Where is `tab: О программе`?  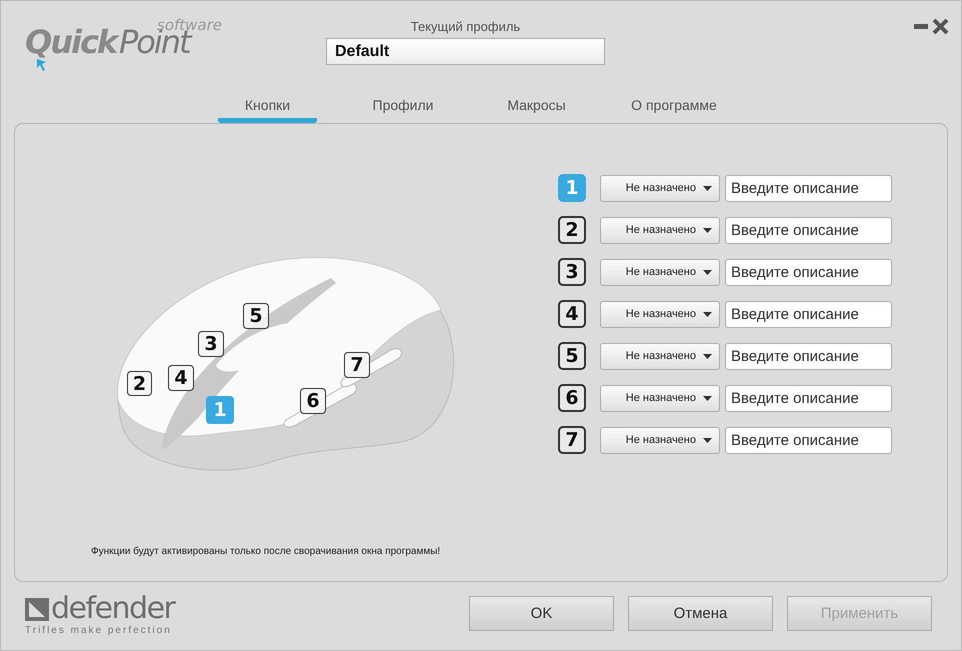 tab: О программе is located at coordinates (674, 108).